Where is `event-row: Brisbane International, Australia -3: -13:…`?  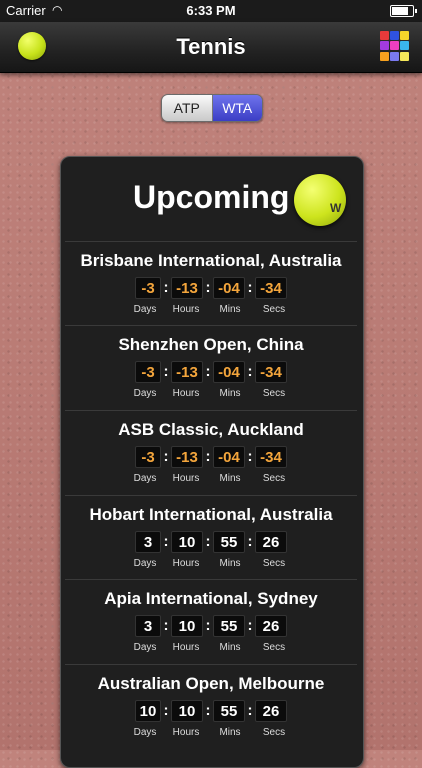
event-row: Brisbane International, Australia -3: -13:… is located at coordinates (211, 283).